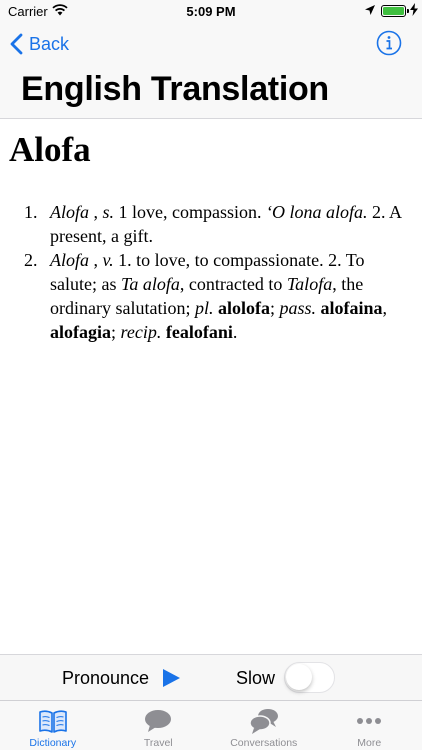  What do you see at coordinates (370, 11) in the screenshot?
I see `location-arrow-icon` at bounding box center [370, 11].